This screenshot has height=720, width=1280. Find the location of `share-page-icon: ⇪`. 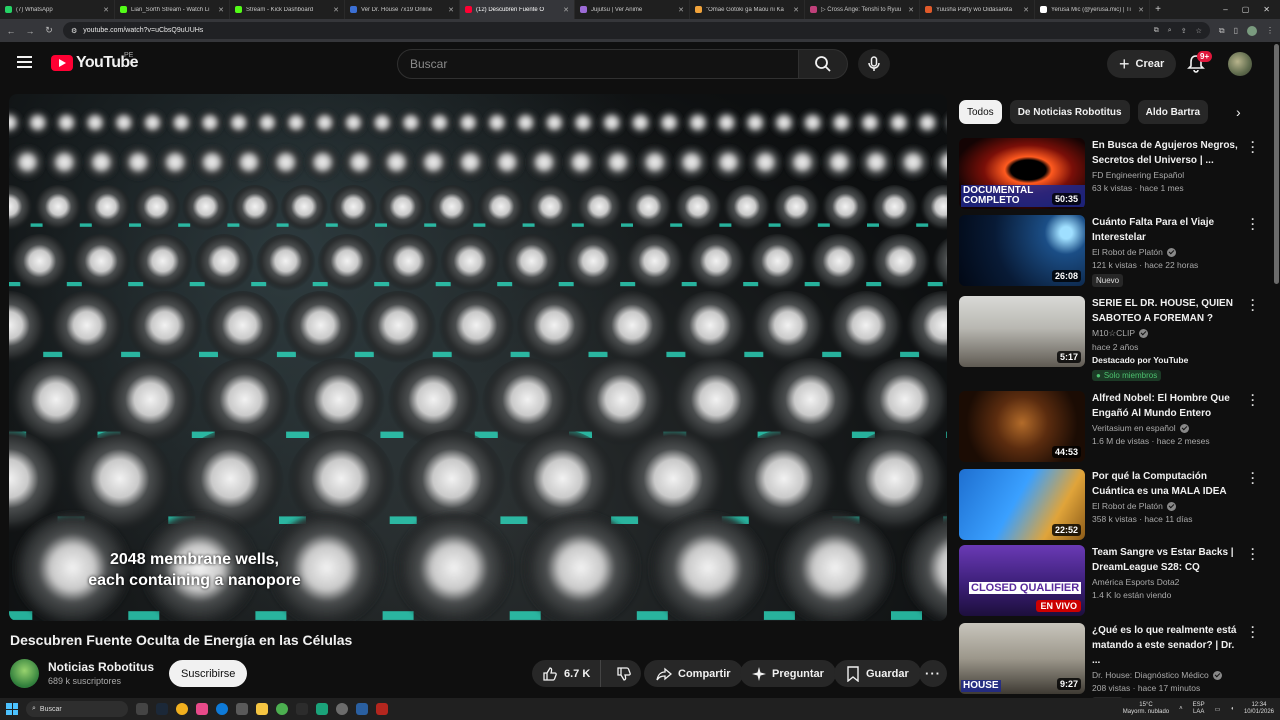

share-page-icon: ⇪ is located at coordinates (1184, 31).